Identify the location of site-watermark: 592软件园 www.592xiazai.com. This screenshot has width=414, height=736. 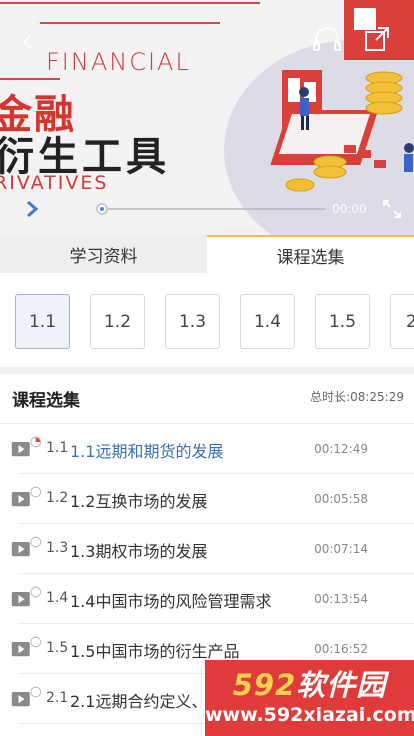
(309, 698).